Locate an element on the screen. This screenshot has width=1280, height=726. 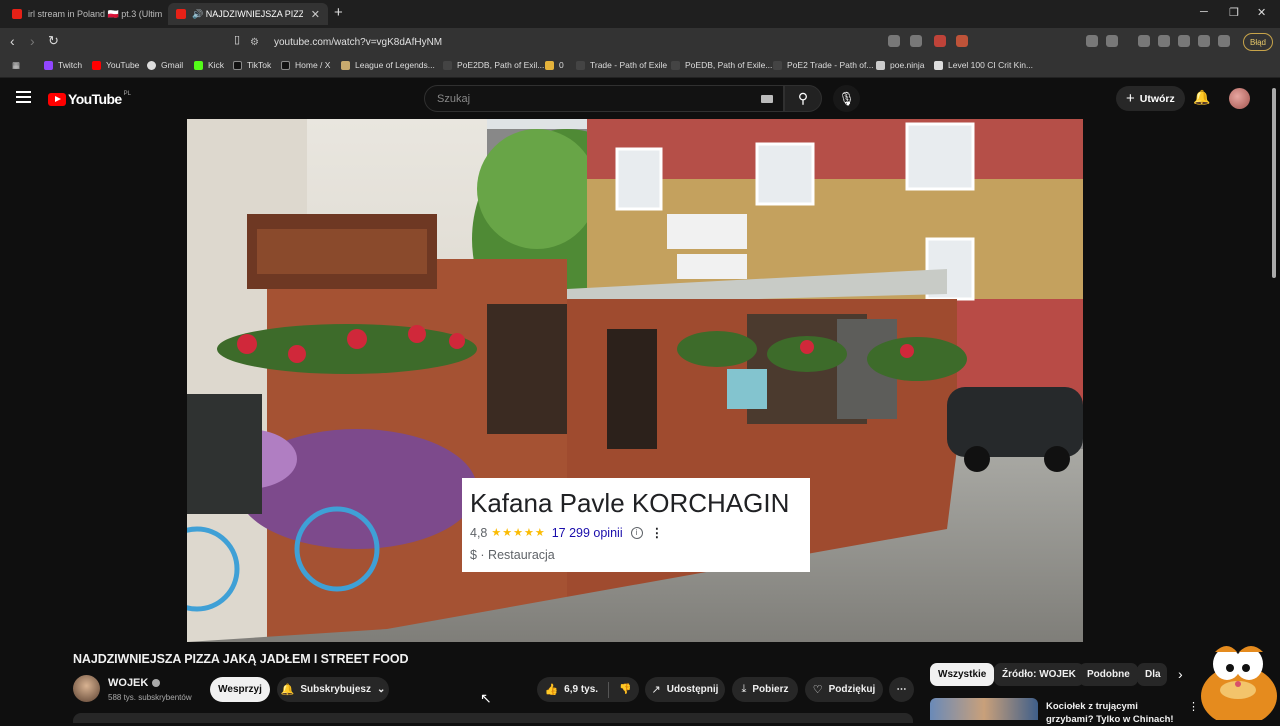
voice-search-button: 🎙 is located at coordinates (846, 98).